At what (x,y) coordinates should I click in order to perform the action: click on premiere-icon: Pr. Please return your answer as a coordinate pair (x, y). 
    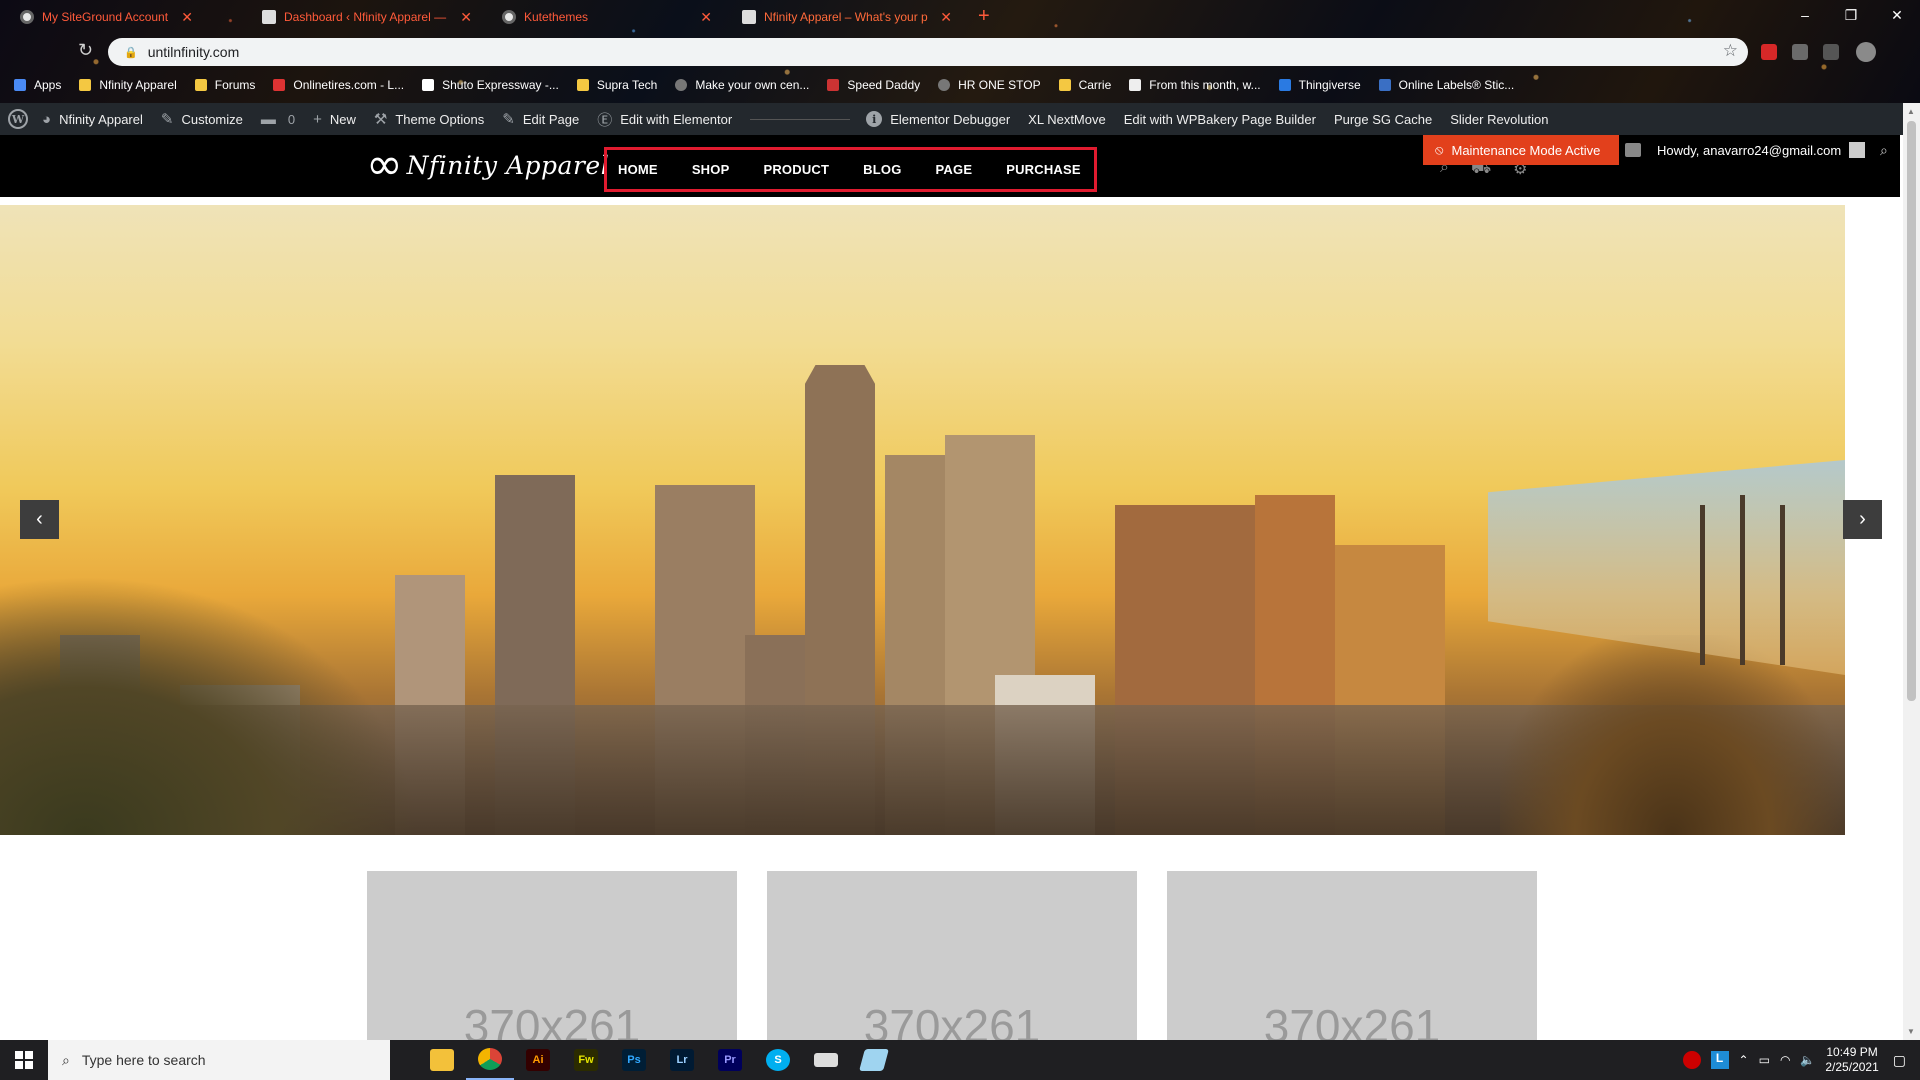
    Looking at the image, I should click on (730, 1060).